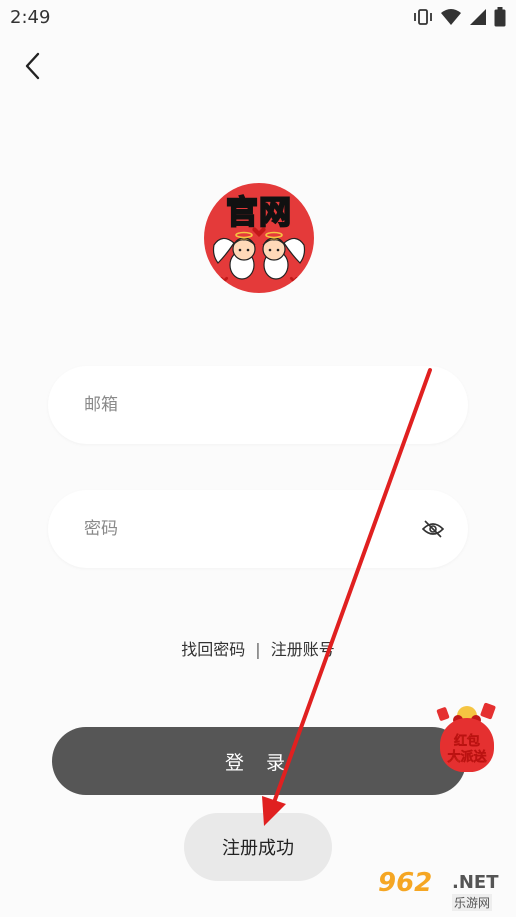 This screenshot has height=917, width=516. Describe the element at coordinates (264, 405) in the screenshot. I see `email-input` at that location.